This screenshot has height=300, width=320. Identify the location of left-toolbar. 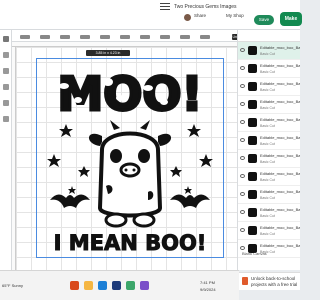
(6, 150).